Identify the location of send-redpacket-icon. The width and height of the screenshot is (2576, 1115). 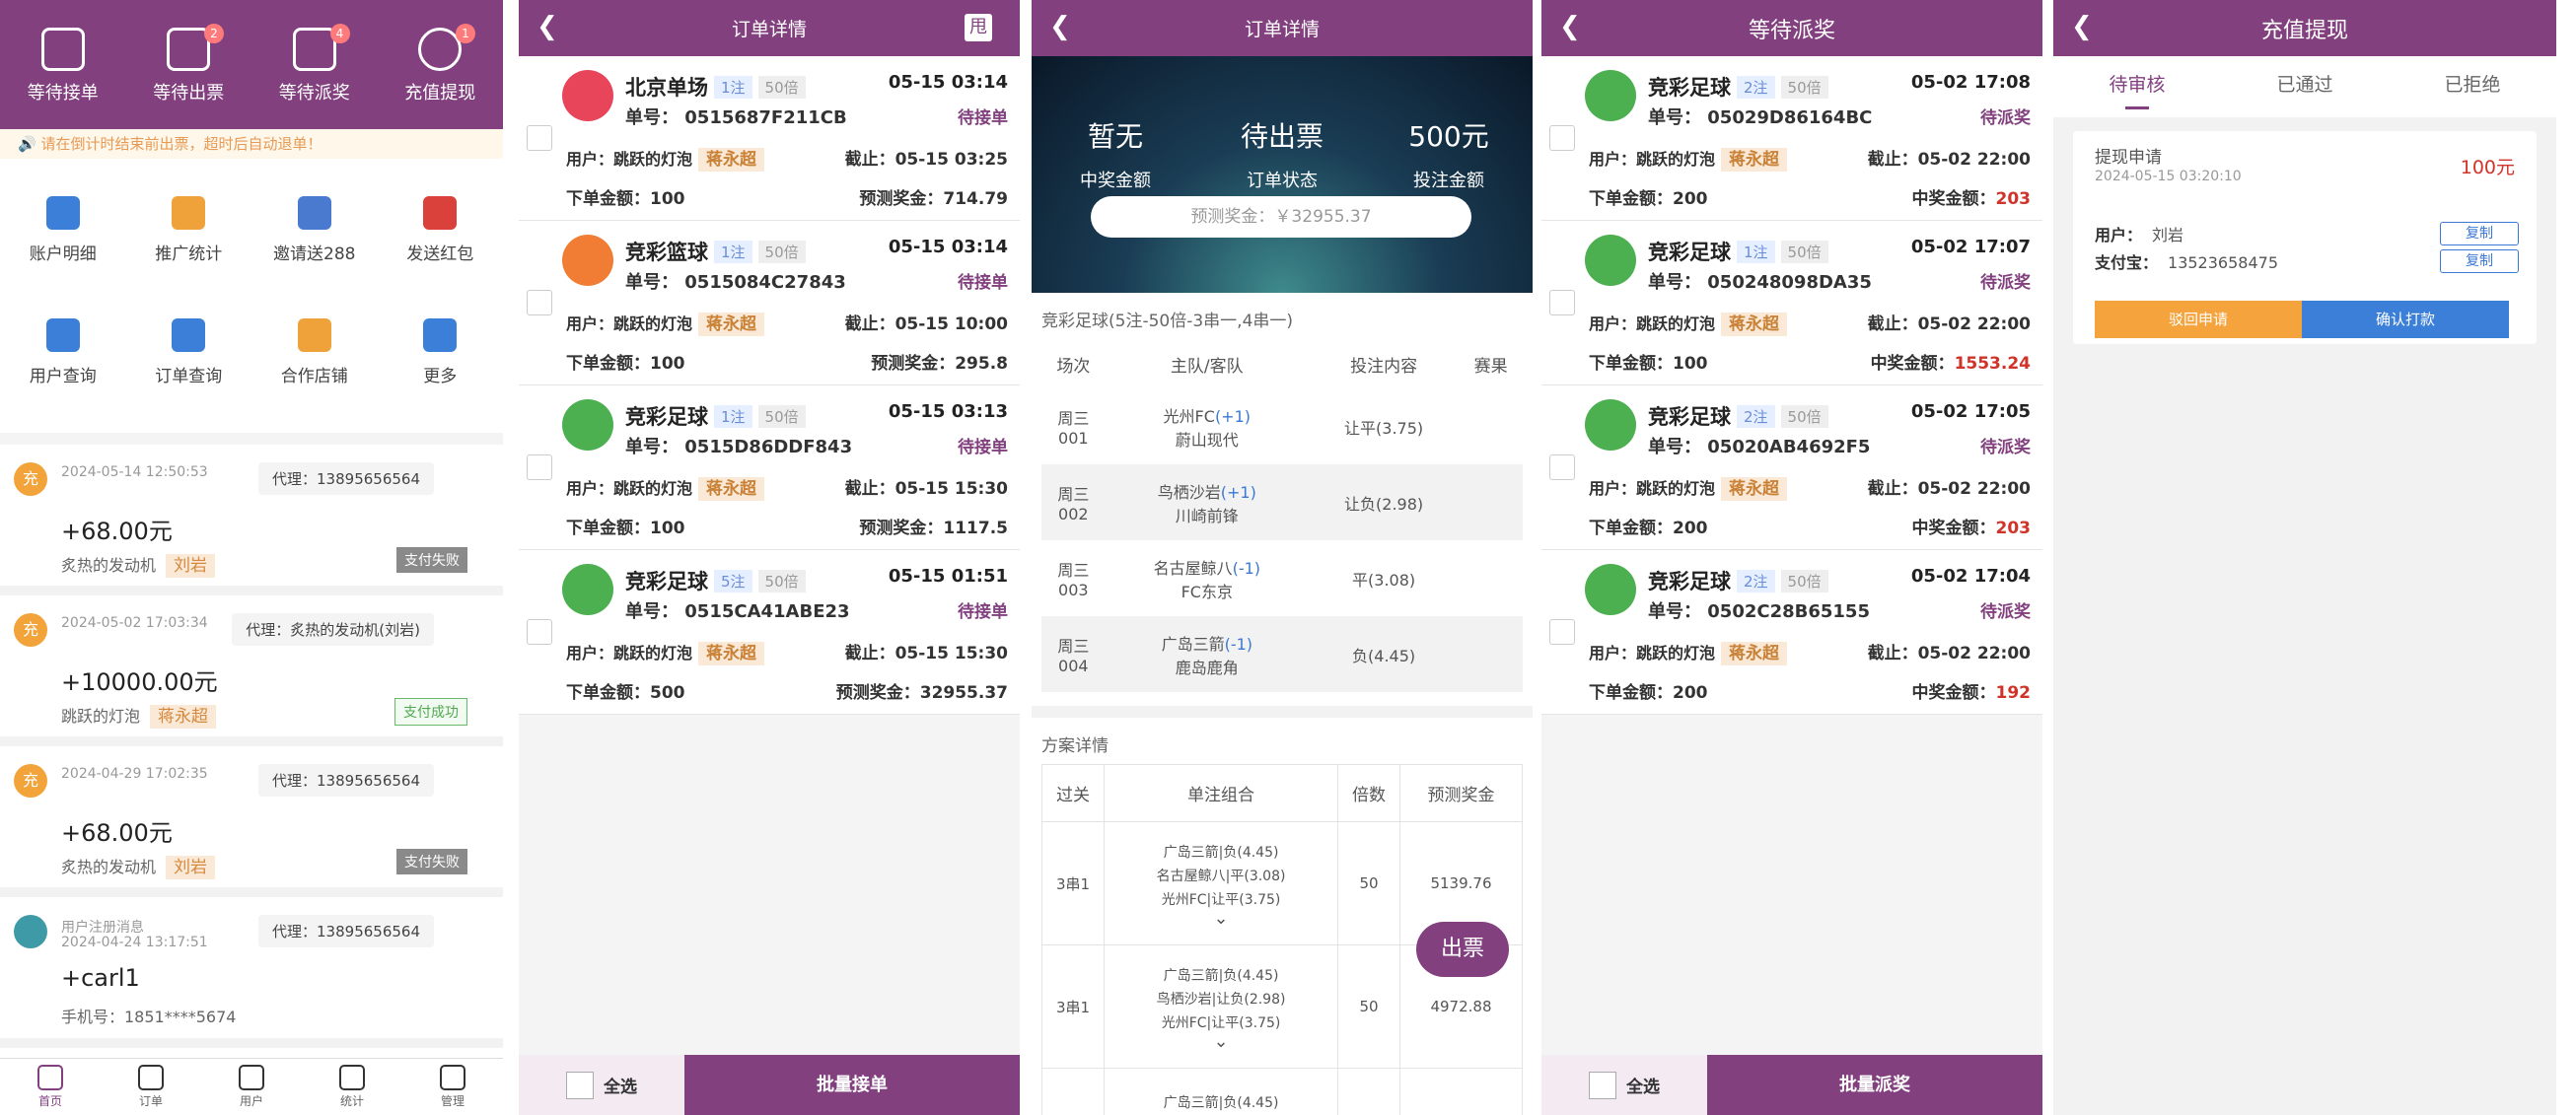
(441, 213).